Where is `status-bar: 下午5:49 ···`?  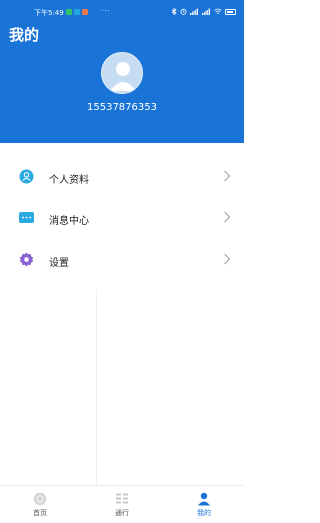
status-bar: 下午5:49 ··· is located at coordinates (122, 12).